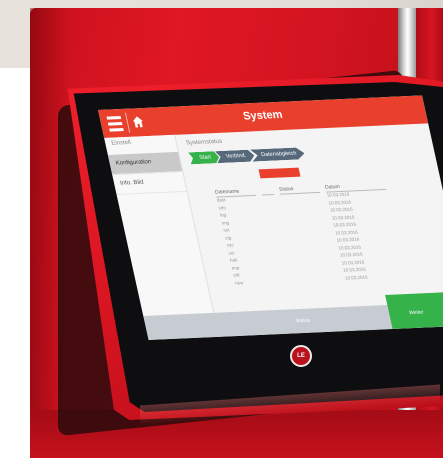  I want to click on sidebar-item-info: Info. Bild, so click(149, 183).